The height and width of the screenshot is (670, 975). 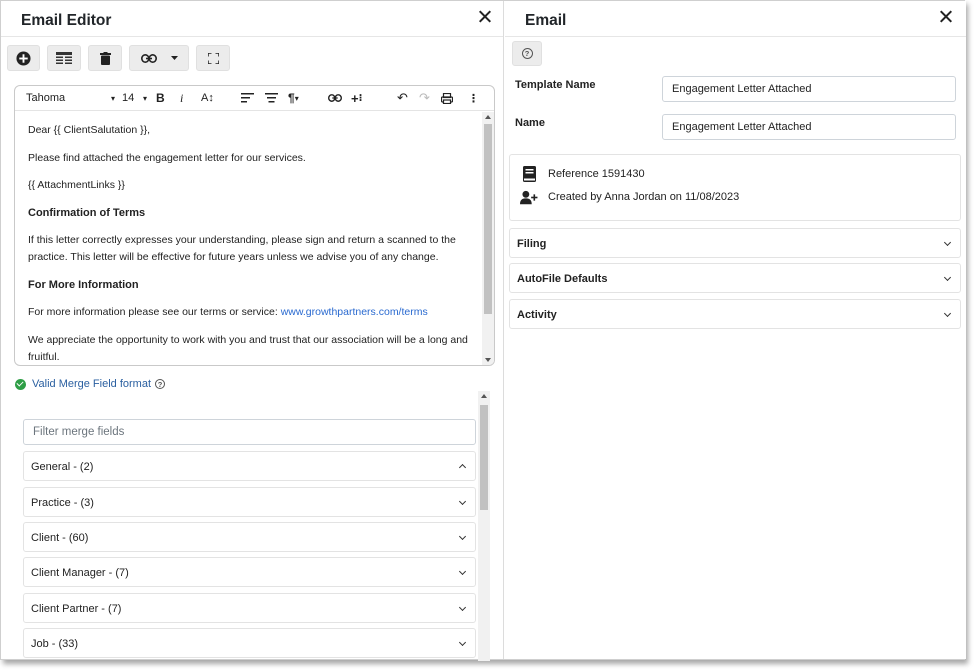 I want to click on bold-button: B, so click(x=160, y=98).